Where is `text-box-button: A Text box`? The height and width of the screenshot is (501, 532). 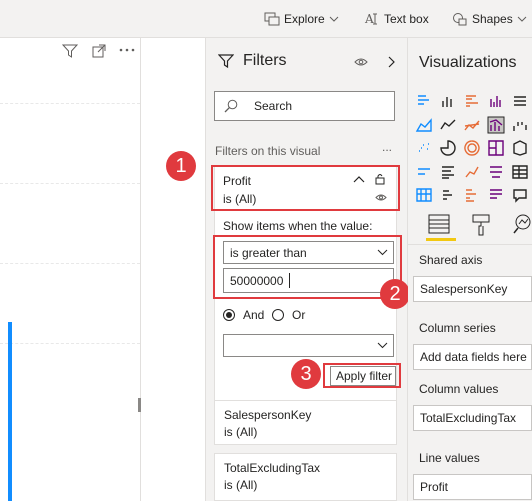 text-box-button: A Text box is located at coordinates (396, 19).